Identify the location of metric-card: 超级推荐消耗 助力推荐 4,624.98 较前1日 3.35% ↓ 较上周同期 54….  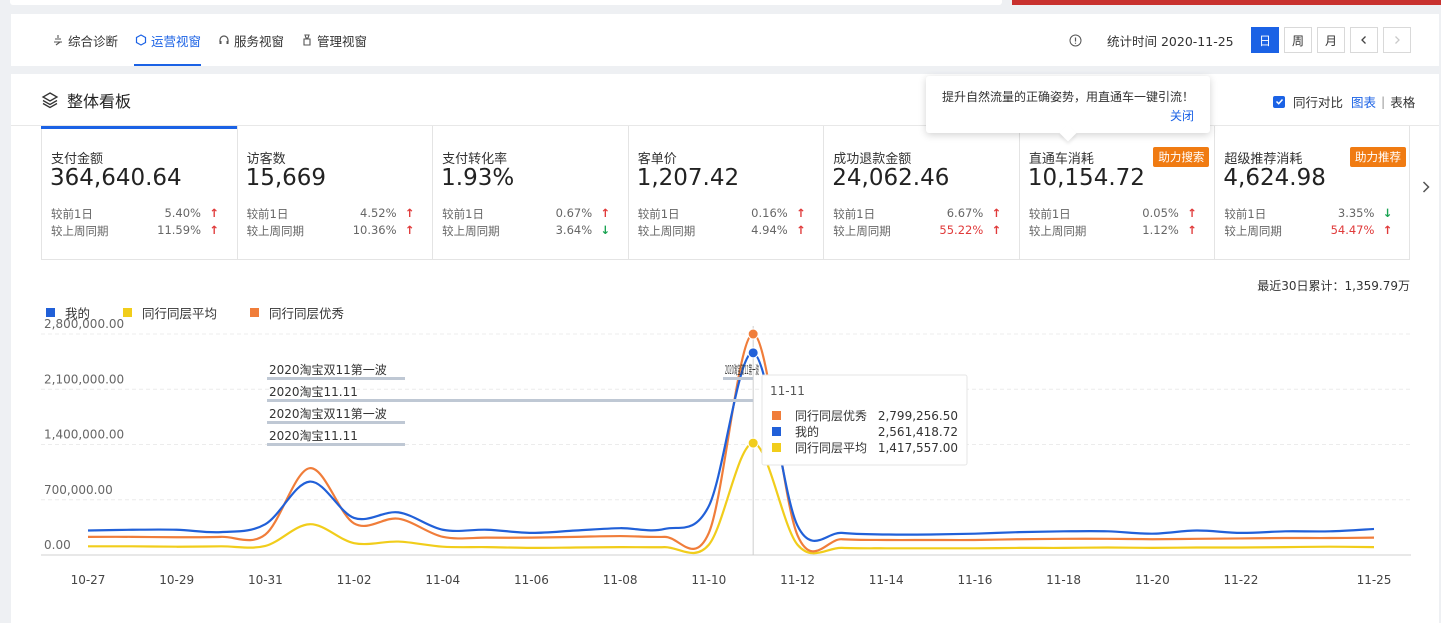
(1313, 193).